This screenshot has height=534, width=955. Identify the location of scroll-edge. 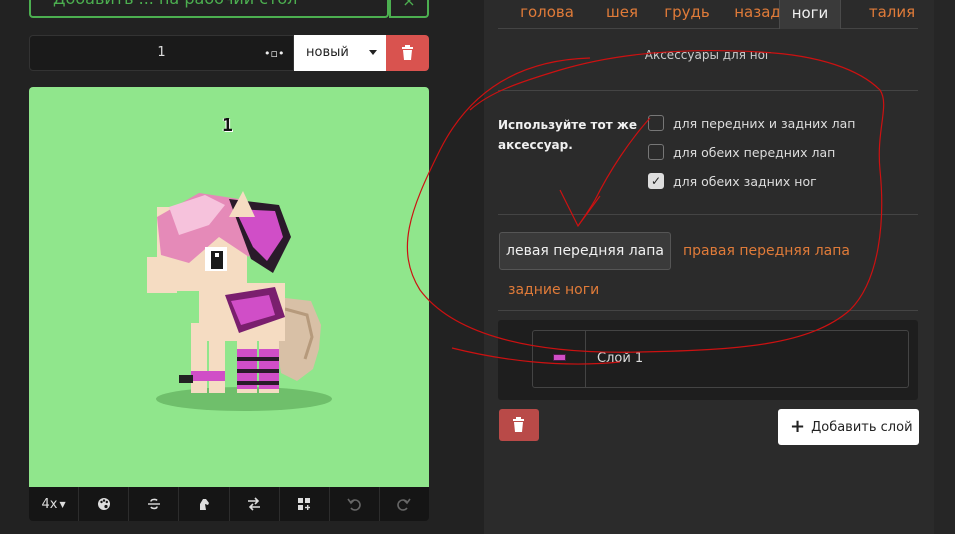
(944, 267).